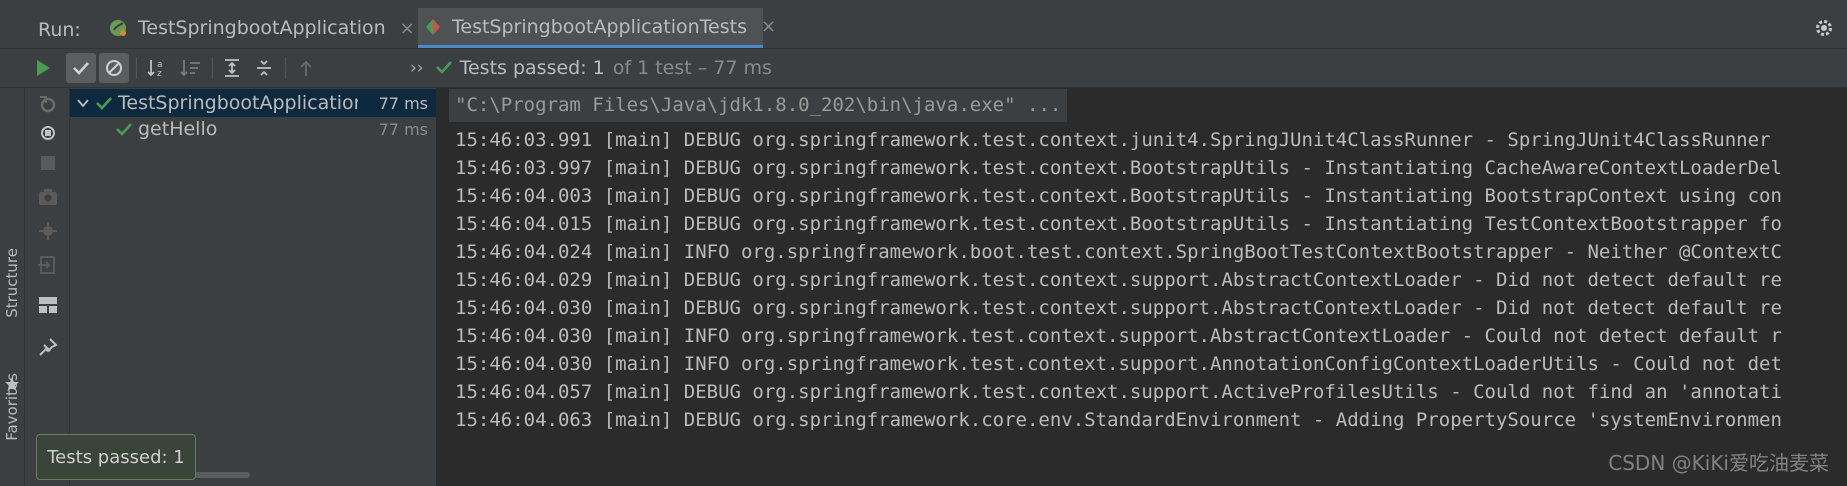 The height and width of the screenshot is (486, 1847). Describe the element at coordinates (692, 68) in the screenshot. I see `status-detail: of 1 test – 77 ms` at that location.